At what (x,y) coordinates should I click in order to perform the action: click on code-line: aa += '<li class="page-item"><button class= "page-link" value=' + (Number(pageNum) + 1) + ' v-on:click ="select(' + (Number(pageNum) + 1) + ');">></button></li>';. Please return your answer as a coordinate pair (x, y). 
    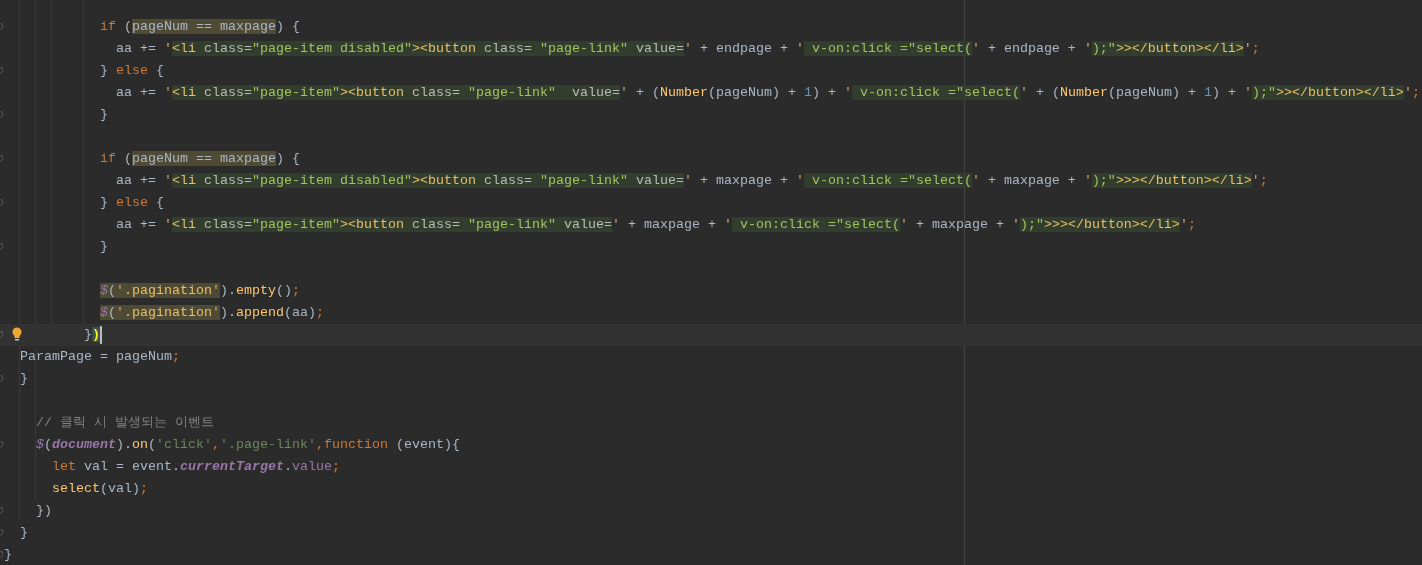
    Looking at the image, I should click on (768, 93).